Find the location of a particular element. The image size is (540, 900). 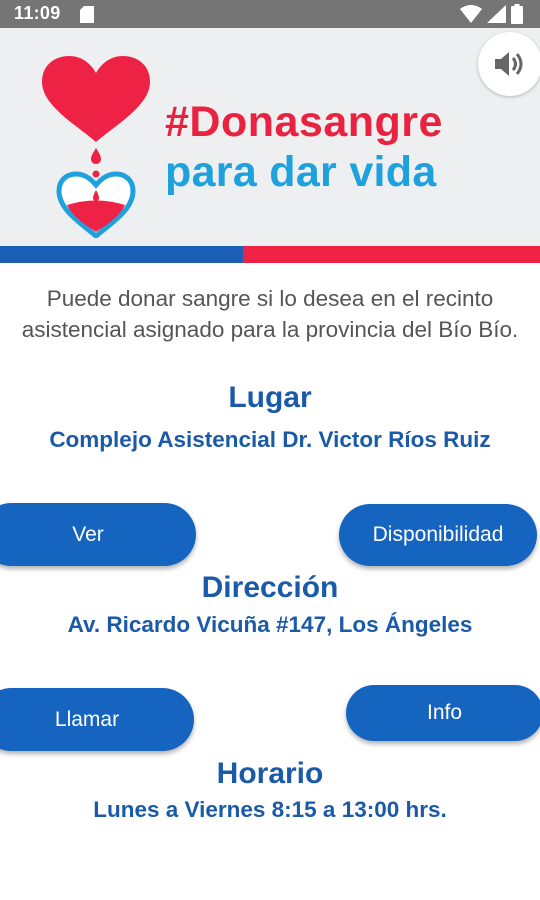

llamar-button: Llamar is located at coordinates (97, 719).